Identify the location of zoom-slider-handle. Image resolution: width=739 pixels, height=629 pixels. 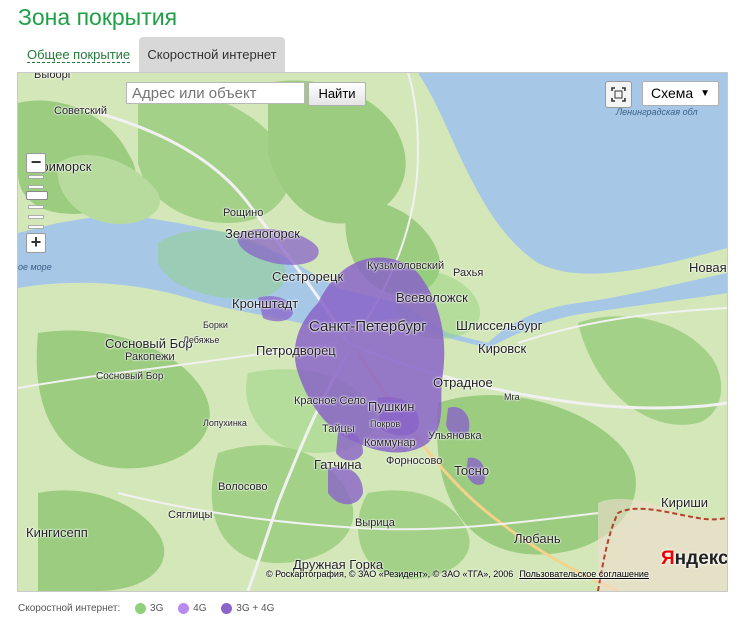
(37, 195).